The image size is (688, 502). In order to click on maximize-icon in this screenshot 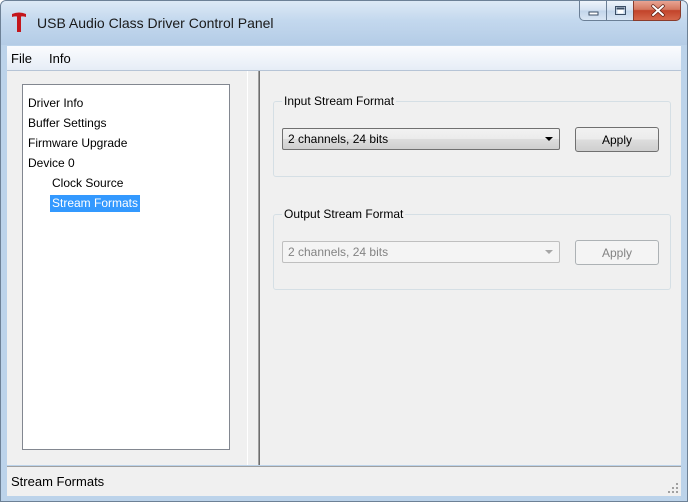, I will do `click(620, 10)`.